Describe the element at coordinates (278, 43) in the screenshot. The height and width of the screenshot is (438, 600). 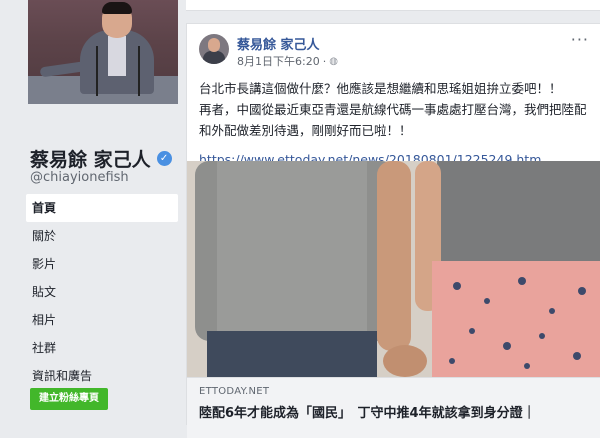
I see `post-author: 蔡易餘 家己人` at that location.